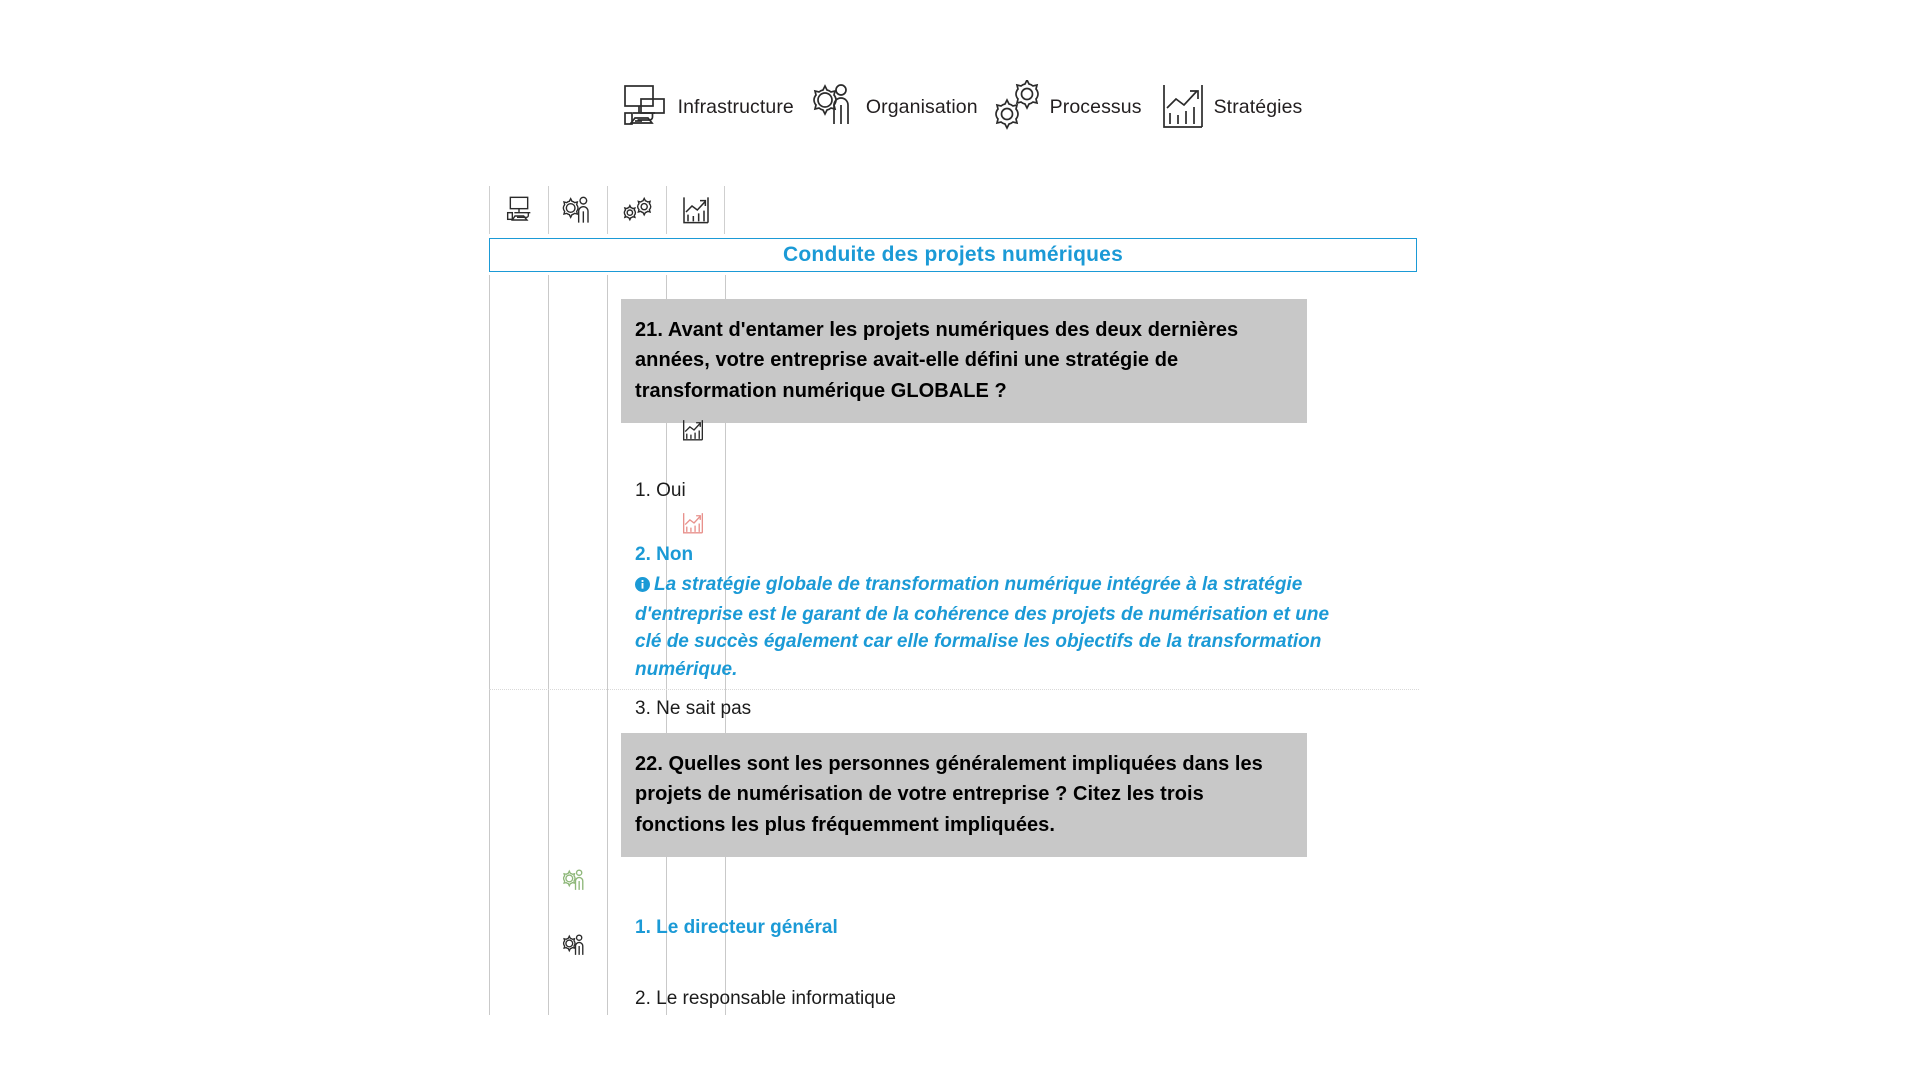  Describe the element at coordinates (642, 587) in the screenshot. I see `info-icon` at that location.